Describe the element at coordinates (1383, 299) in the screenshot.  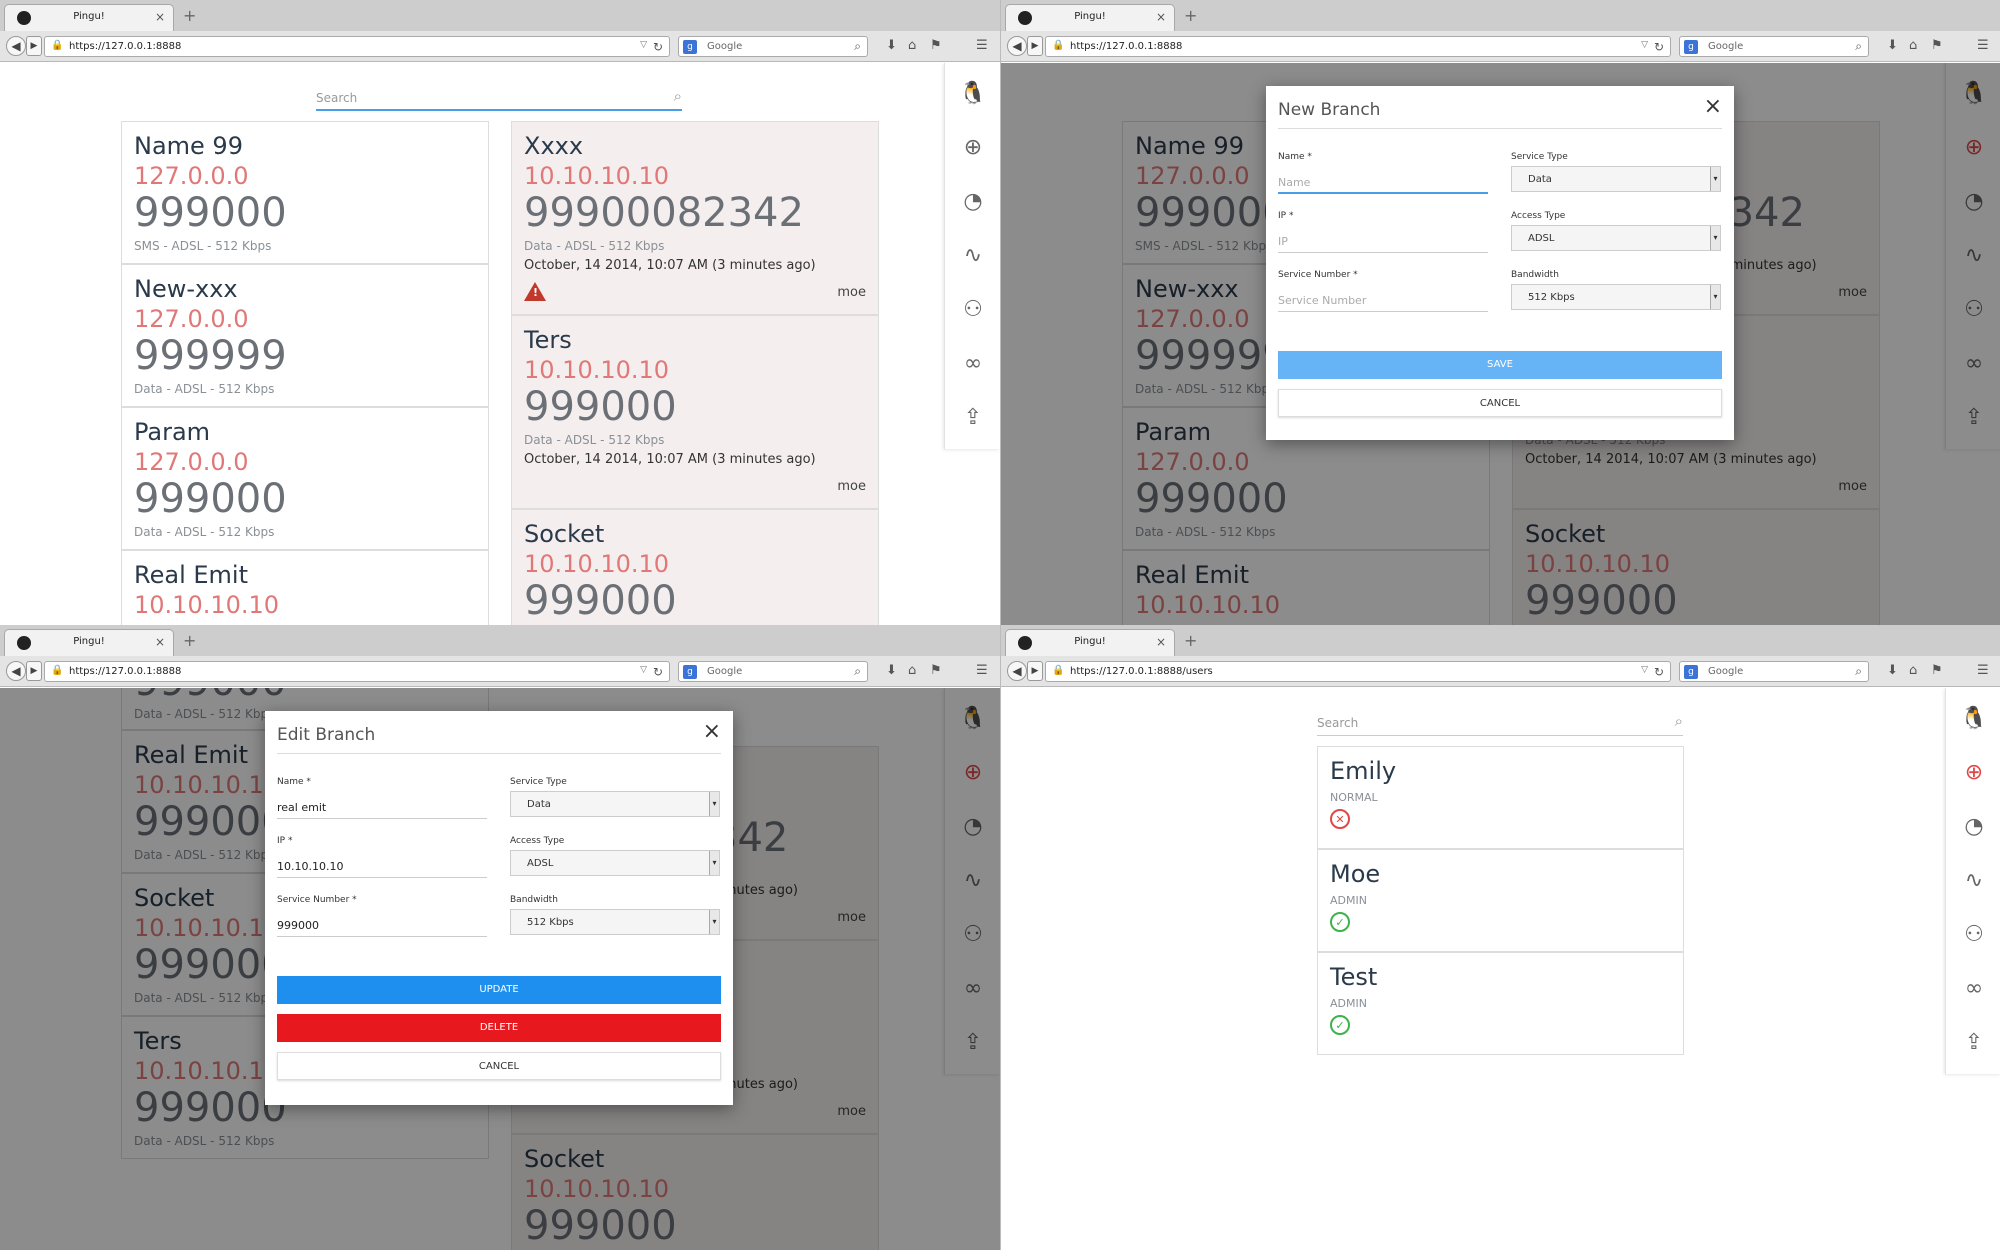
I see `service-number-input: Service Number` at that location.